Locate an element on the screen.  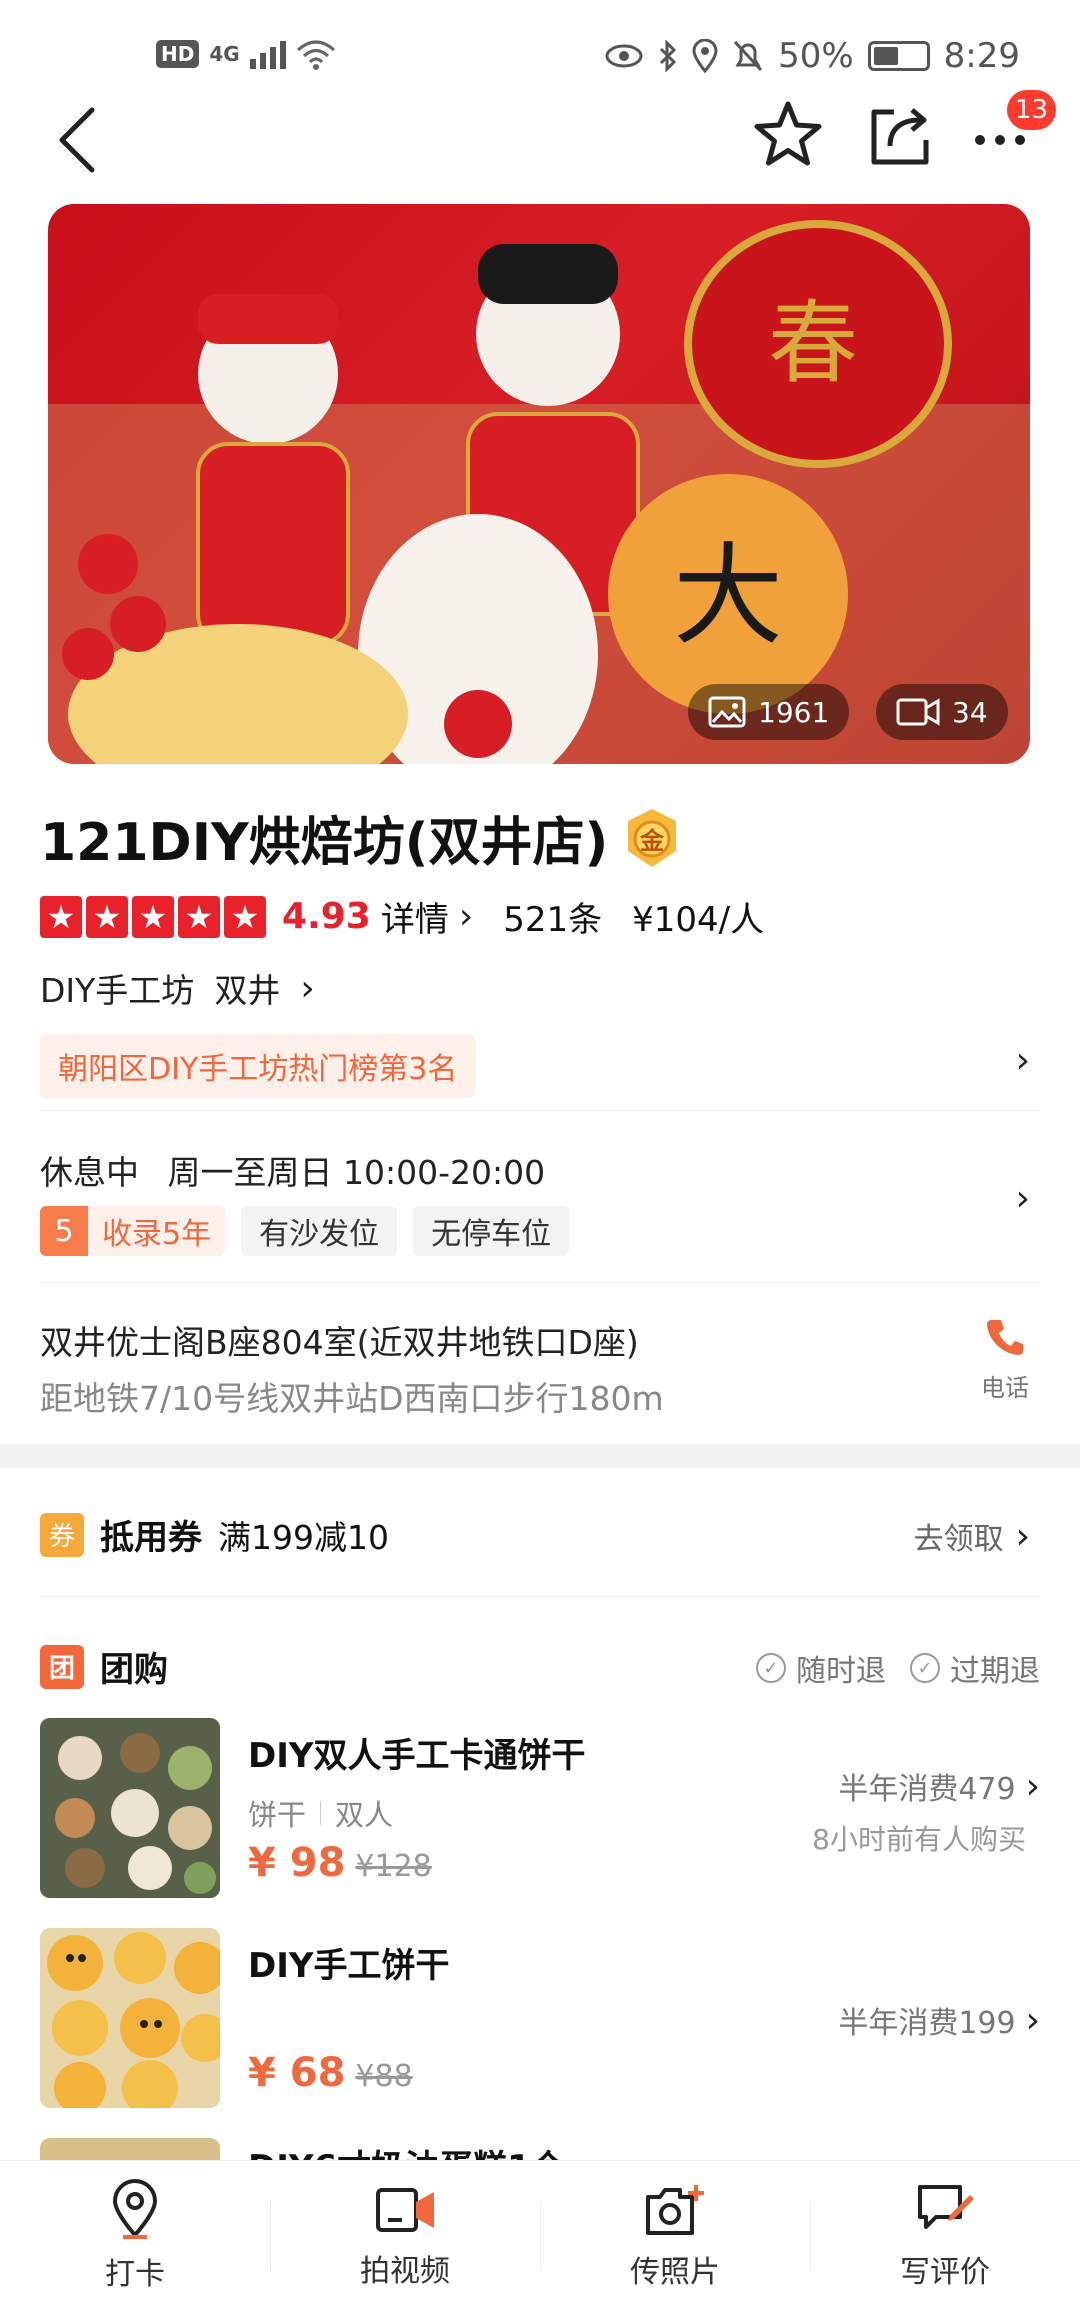
cookie-thumbnail-image is located at coordinates (130, 2018).